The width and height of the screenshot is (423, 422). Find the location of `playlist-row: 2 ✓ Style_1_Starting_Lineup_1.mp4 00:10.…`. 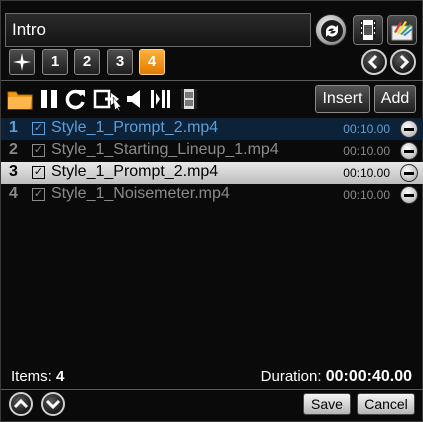

playlist-row: 2 ✓ Style_1_Starting_Lineup_1.mp4 00:10.… is located at coordinates (212, 151).